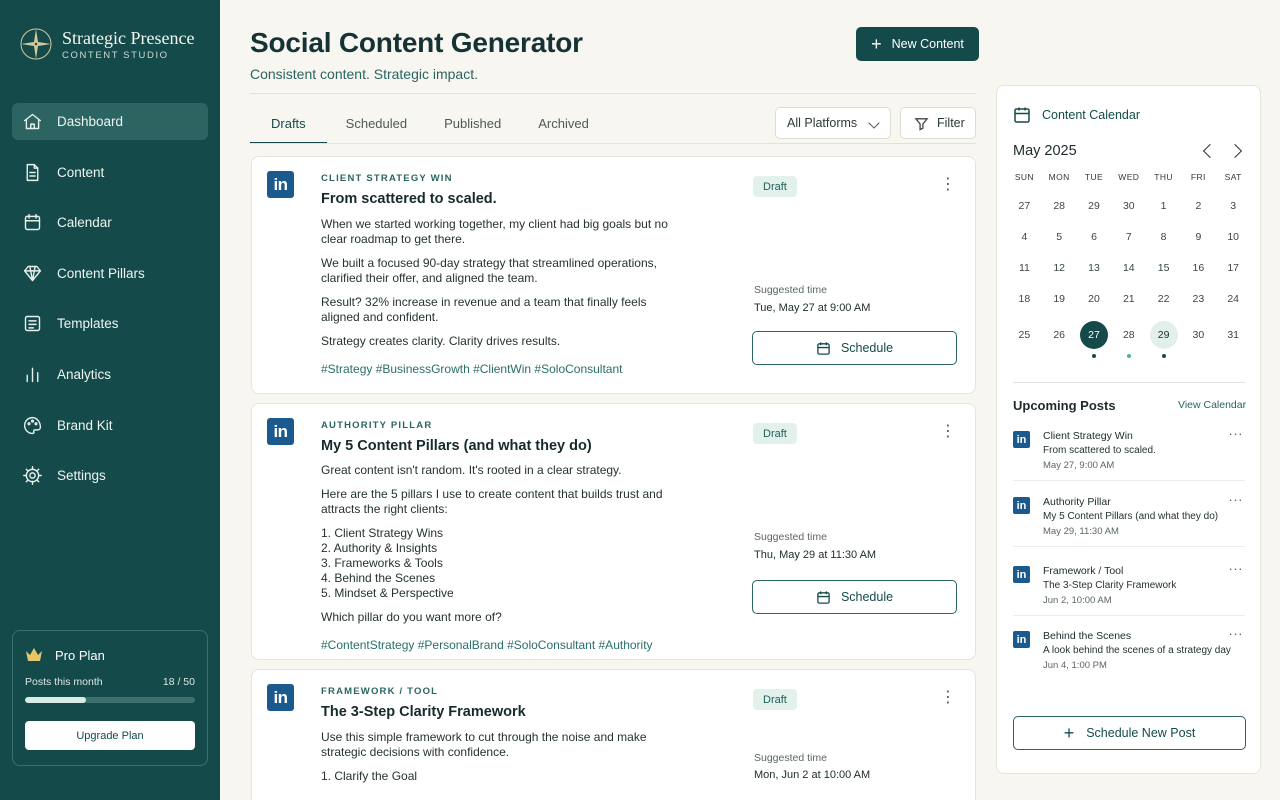  I want to click on tab-scheduled: Scheduled, so click(376, 124).